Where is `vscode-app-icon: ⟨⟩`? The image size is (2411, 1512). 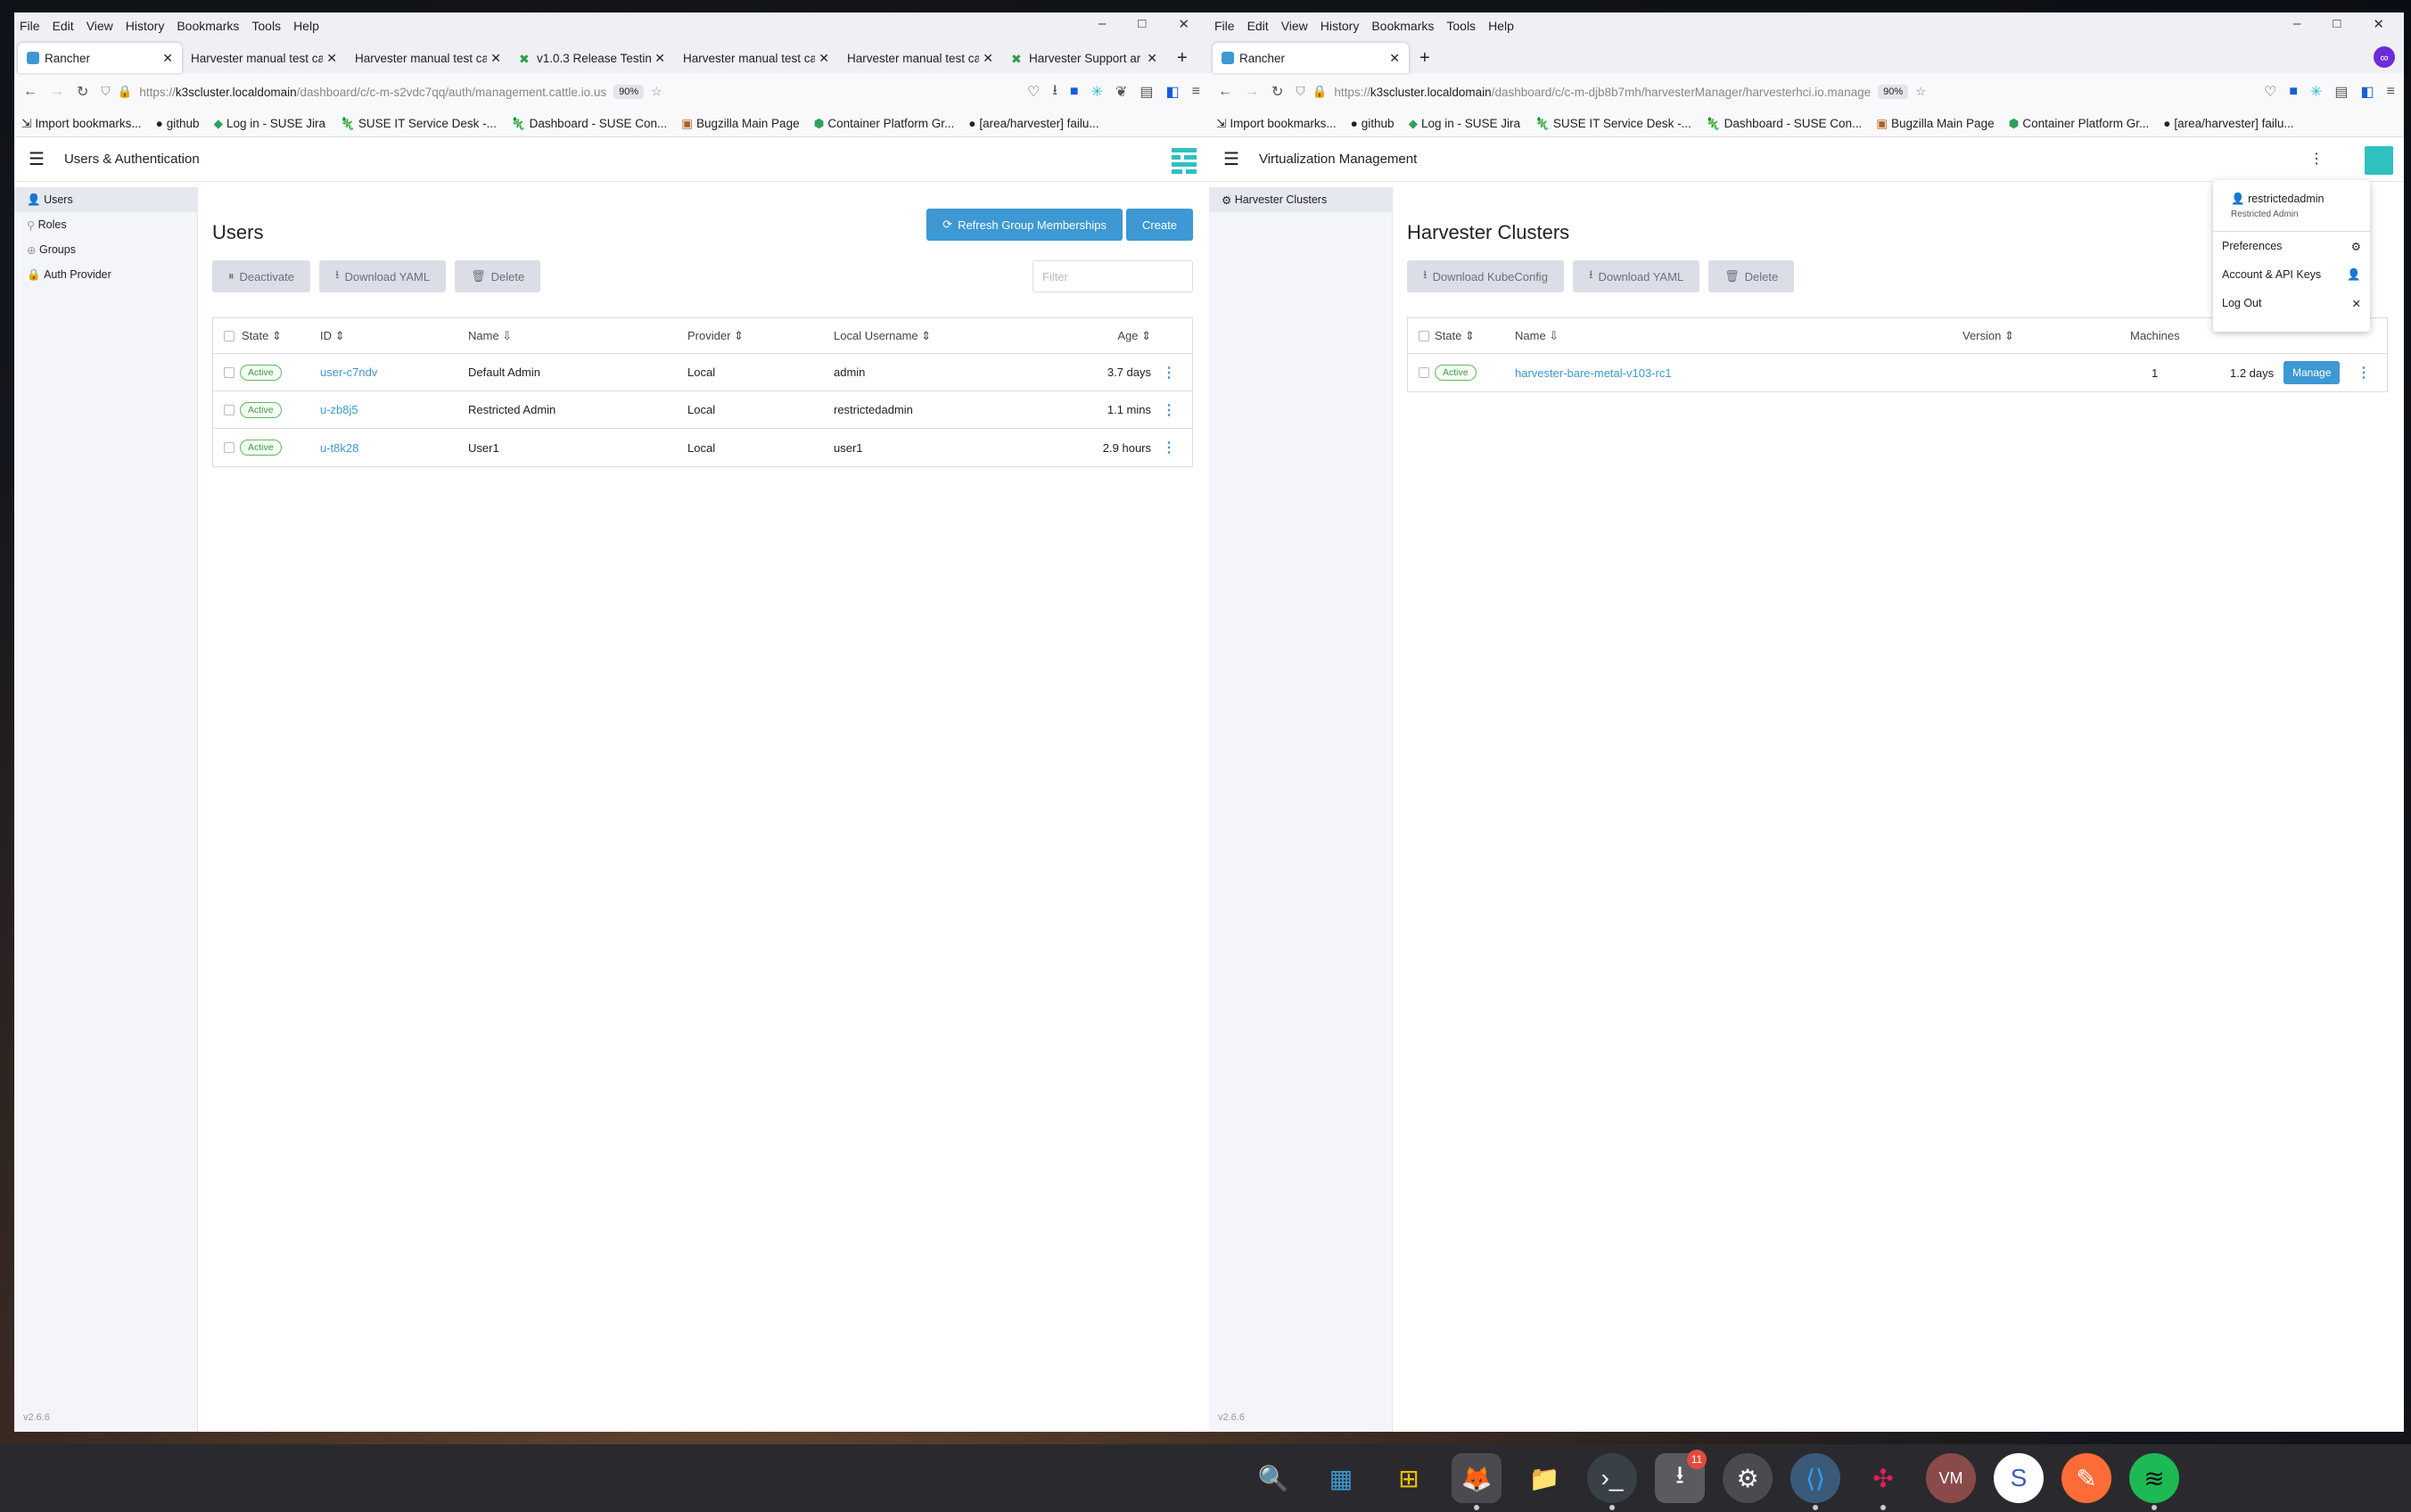
vscode-app-icon: ⟨⟩ is located at coordinates (1815, 1481).